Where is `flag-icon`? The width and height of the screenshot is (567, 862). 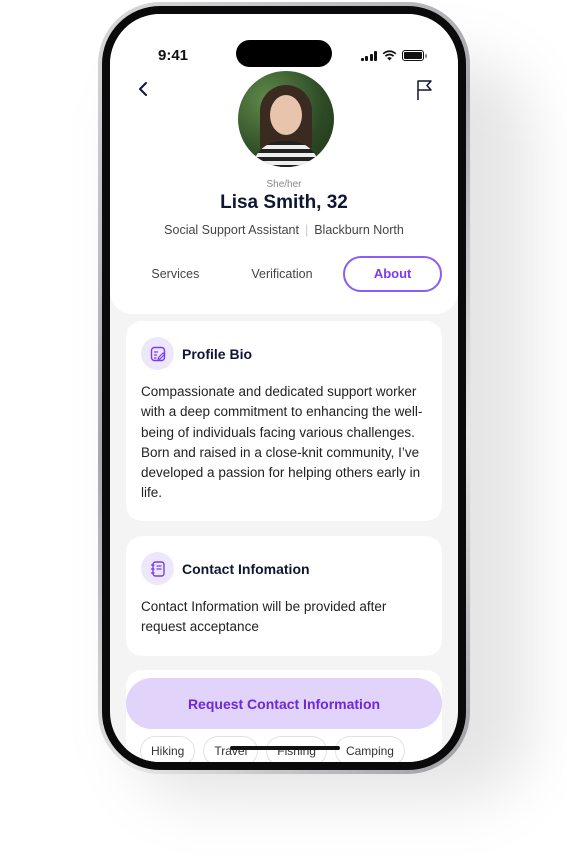
flag-icon is located at coordinates (424, 90).